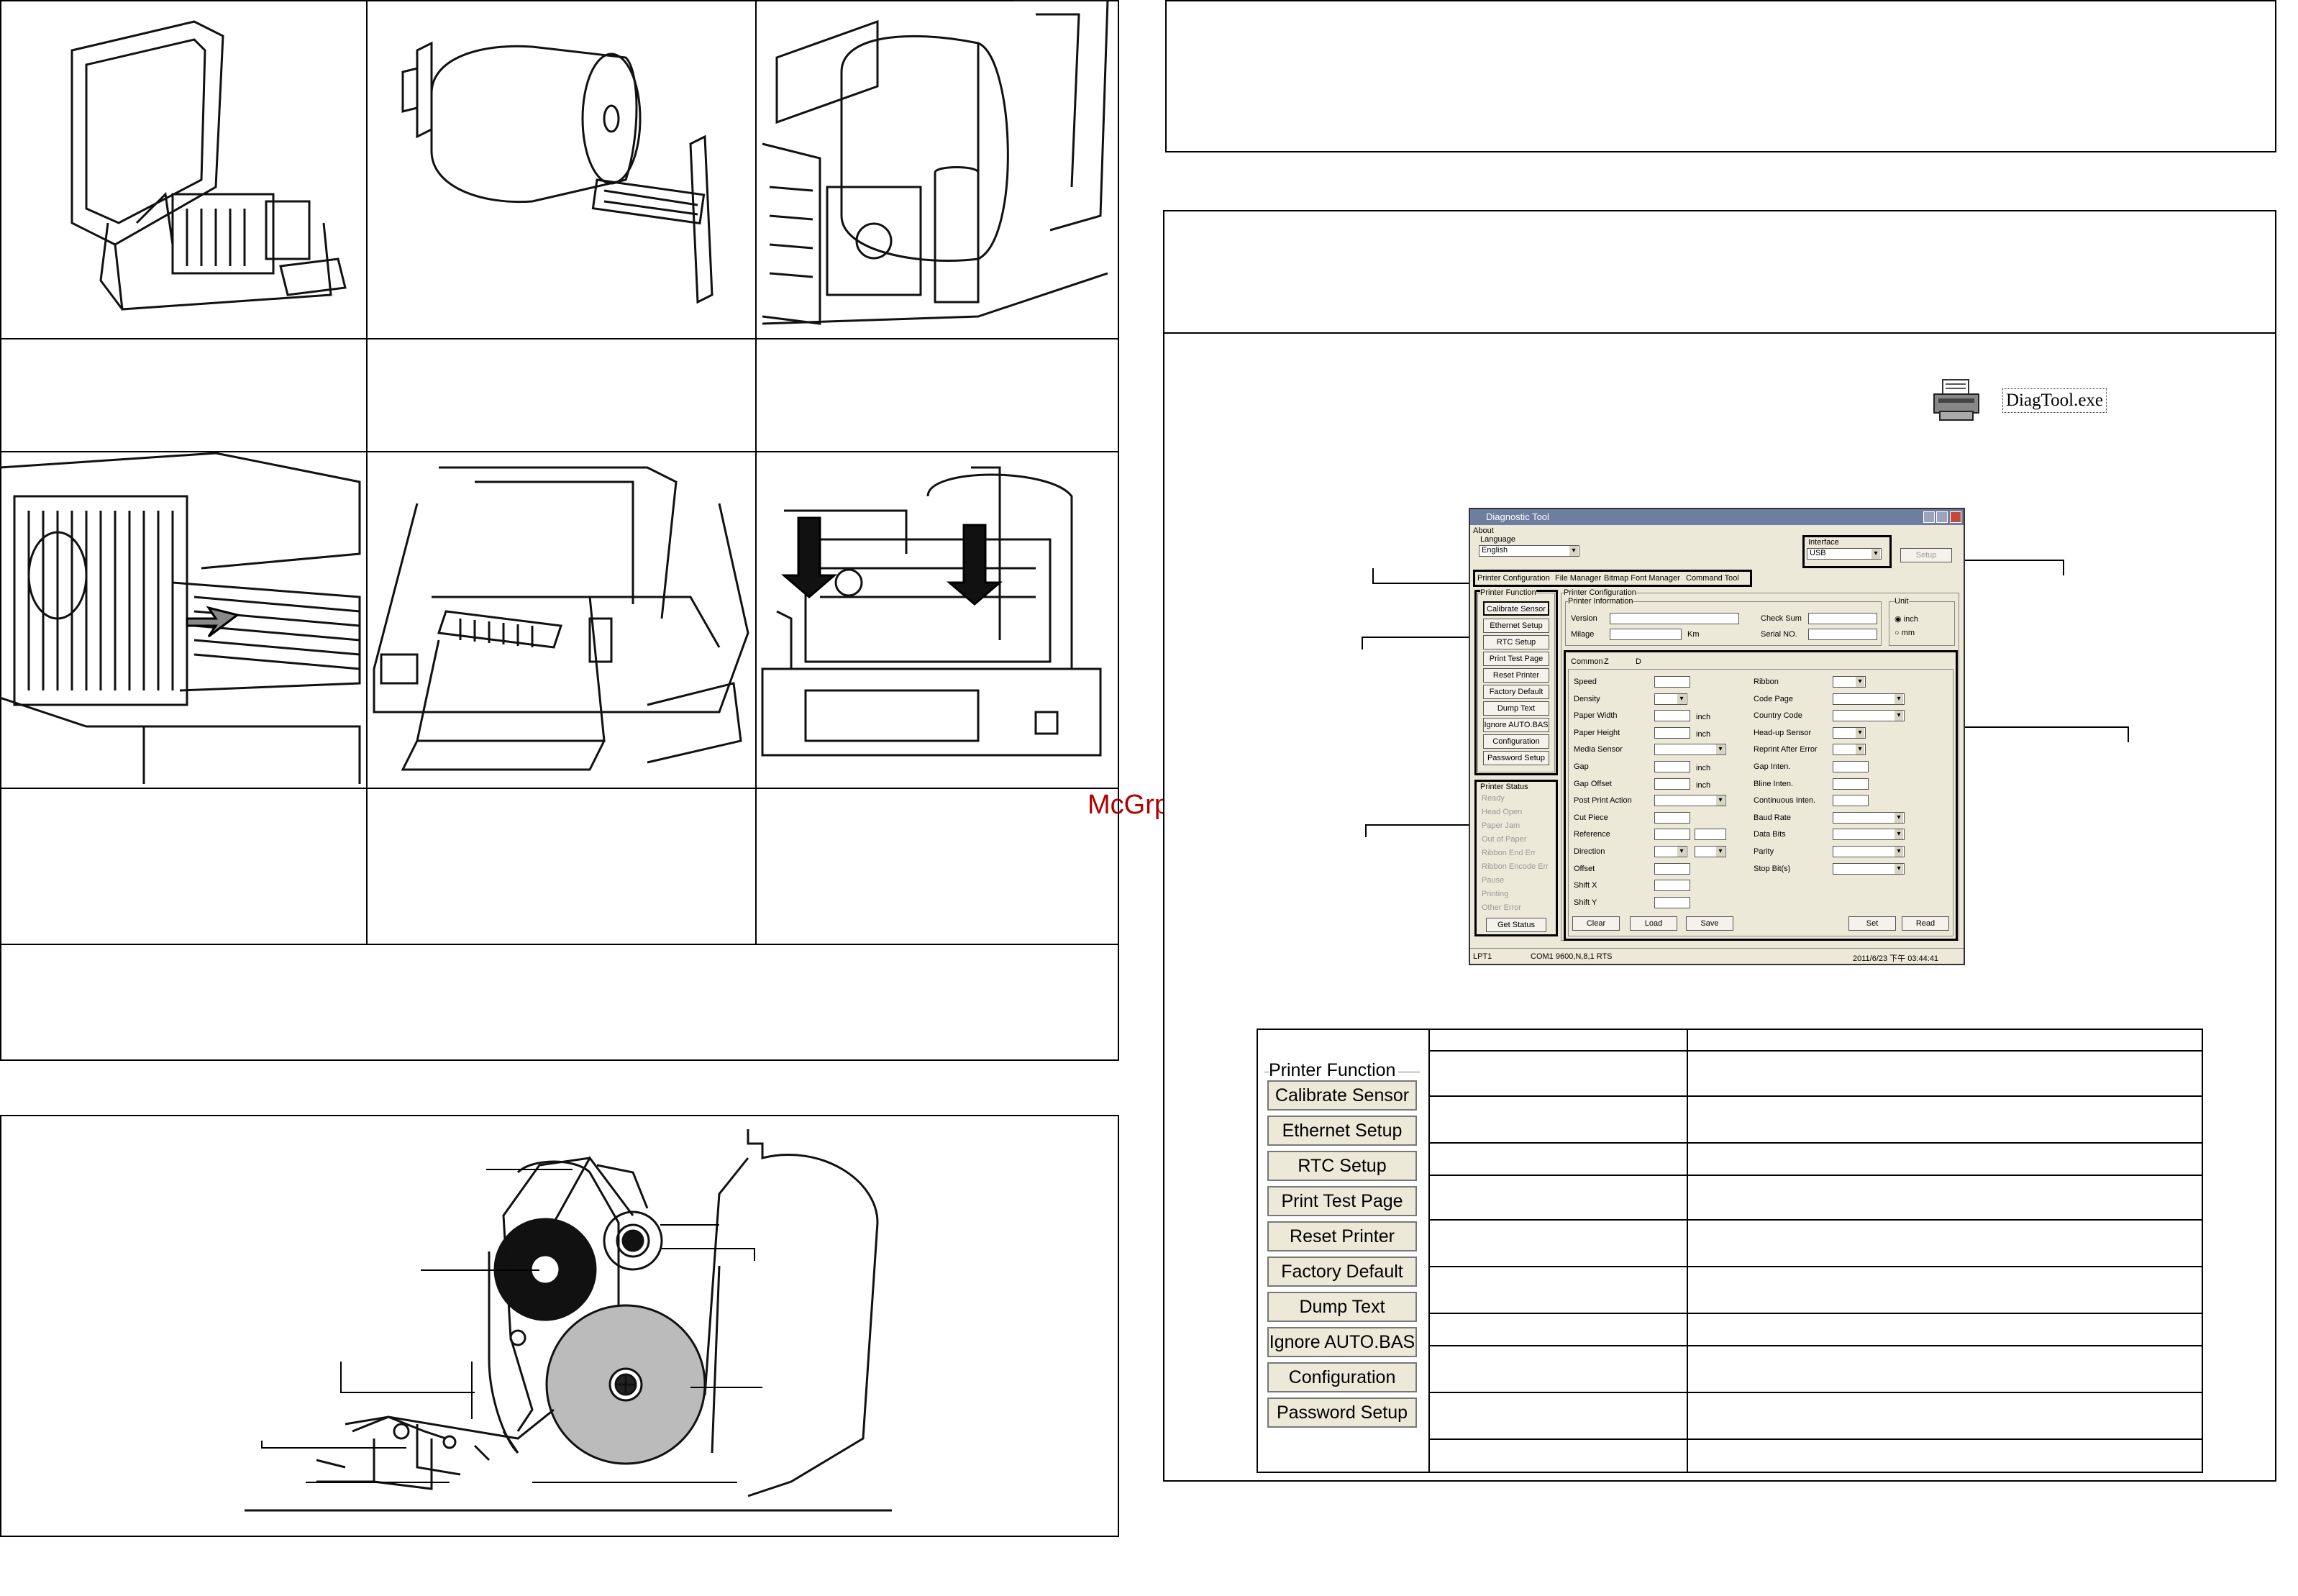 This screenshot has height=1596, width=2298. Describe the element at coordinates (1925, 923) in the screenshot. I see `read-button: Read` at that location.